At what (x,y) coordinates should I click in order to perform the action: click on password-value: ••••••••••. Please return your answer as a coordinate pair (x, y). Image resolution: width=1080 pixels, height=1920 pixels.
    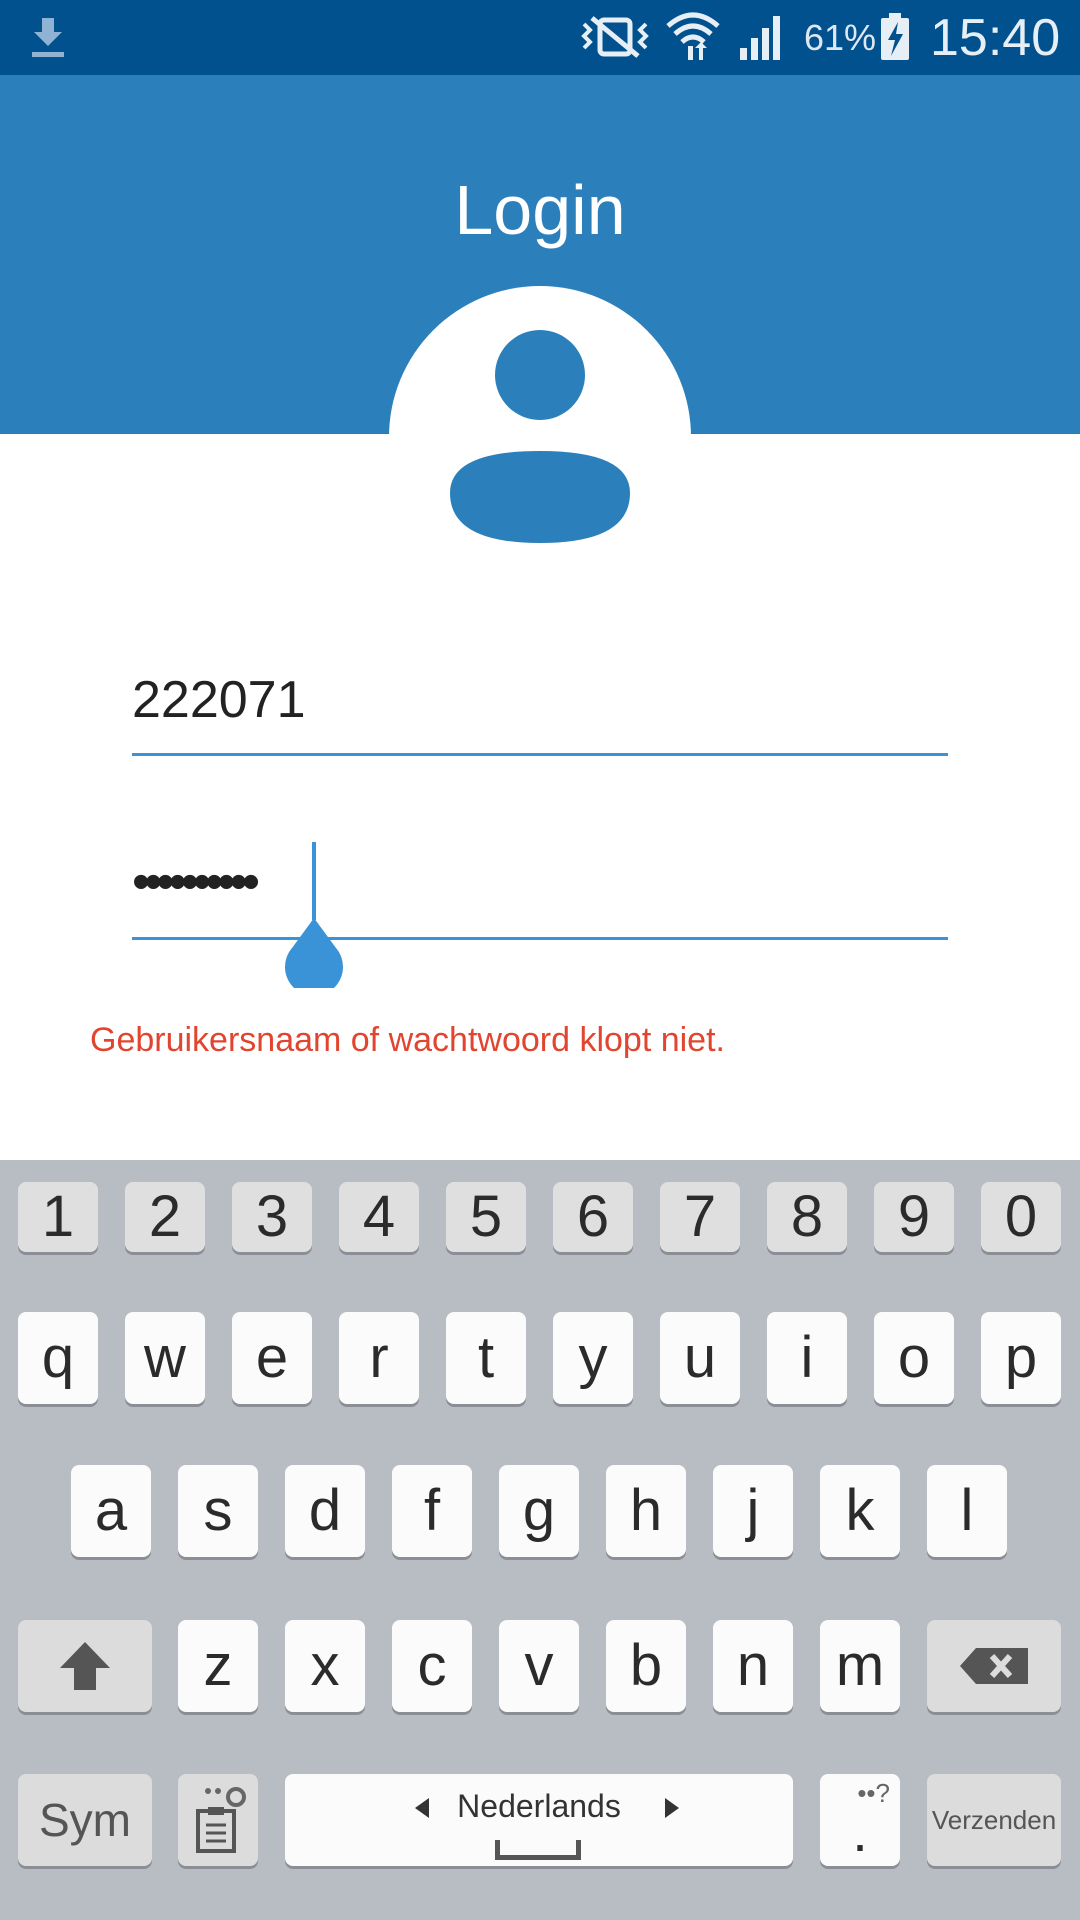
    Looking at the image, I should click on (196, 882).